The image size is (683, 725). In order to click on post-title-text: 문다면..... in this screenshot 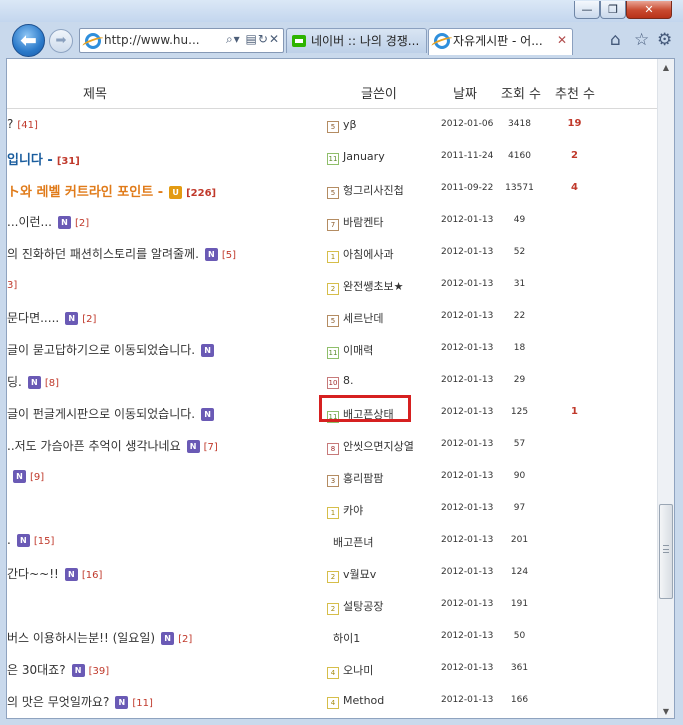, I will do `click(33, 318)`.